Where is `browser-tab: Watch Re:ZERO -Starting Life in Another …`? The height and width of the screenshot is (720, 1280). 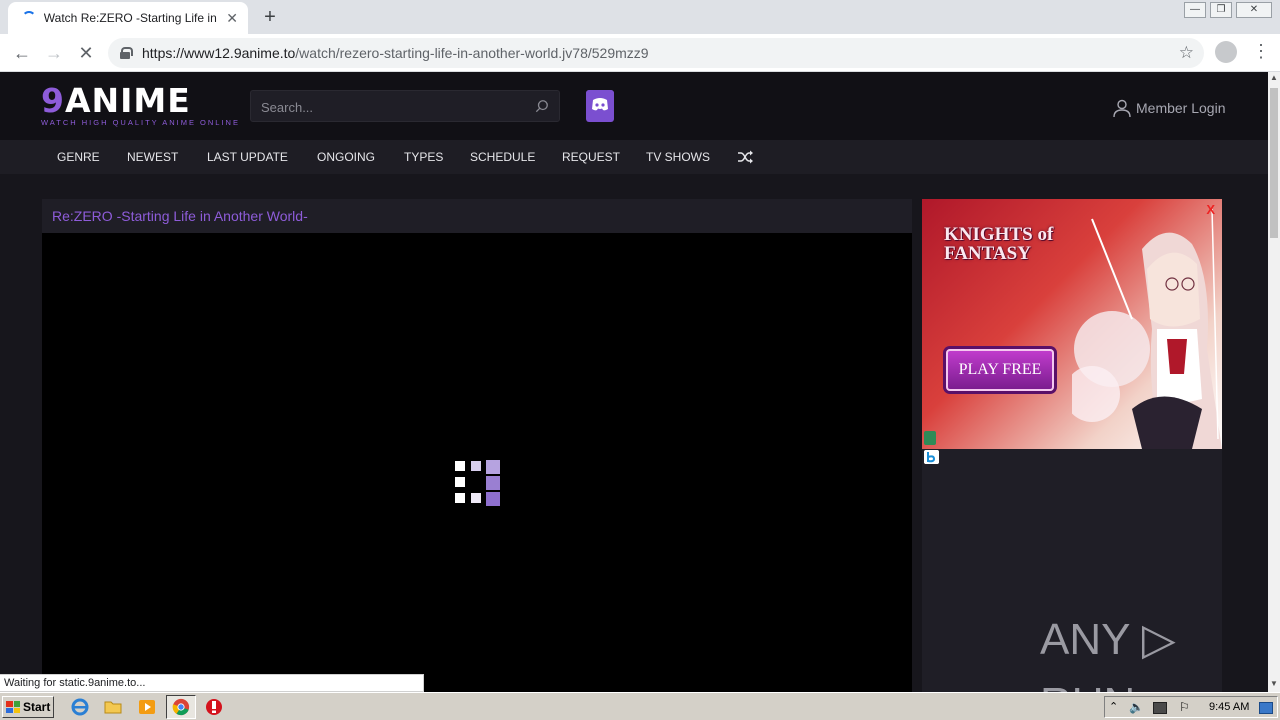 browser-tab: Watch Re:ZERO -Starting Life in Another … is located at coordinates (128, 18).